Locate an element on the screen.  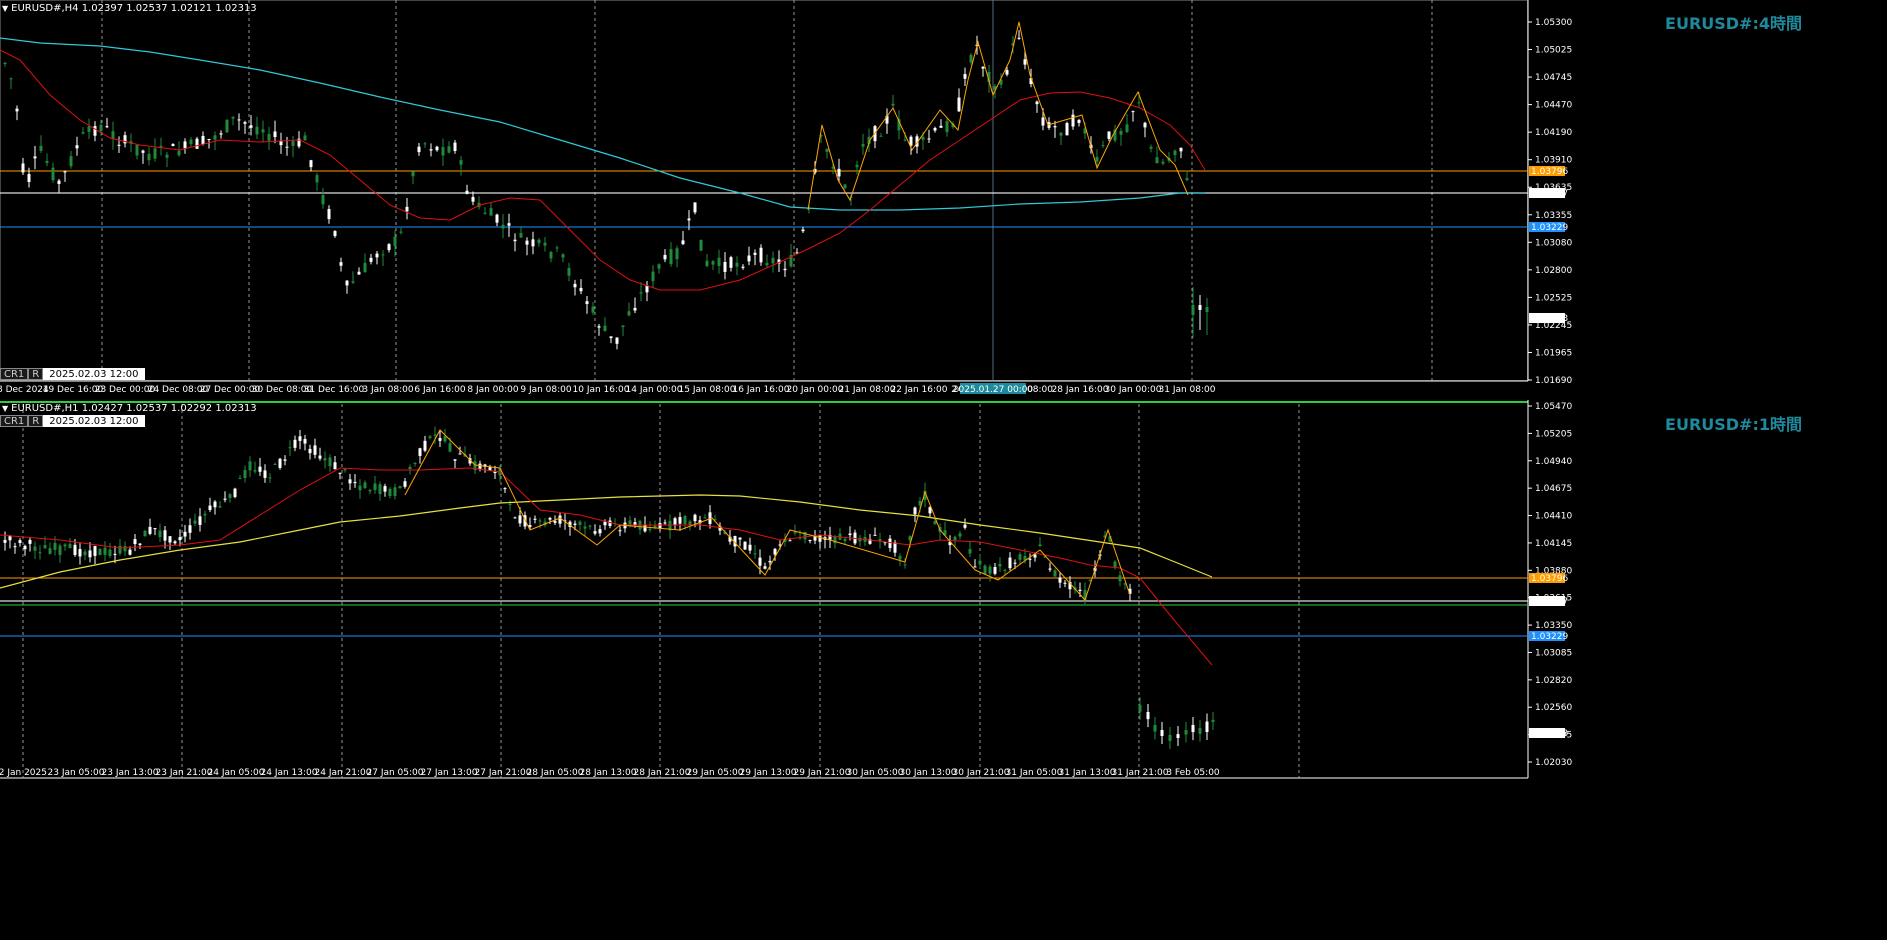
h1-time-label: 24 Jan 21:00 is located at coordinates (343, 773).